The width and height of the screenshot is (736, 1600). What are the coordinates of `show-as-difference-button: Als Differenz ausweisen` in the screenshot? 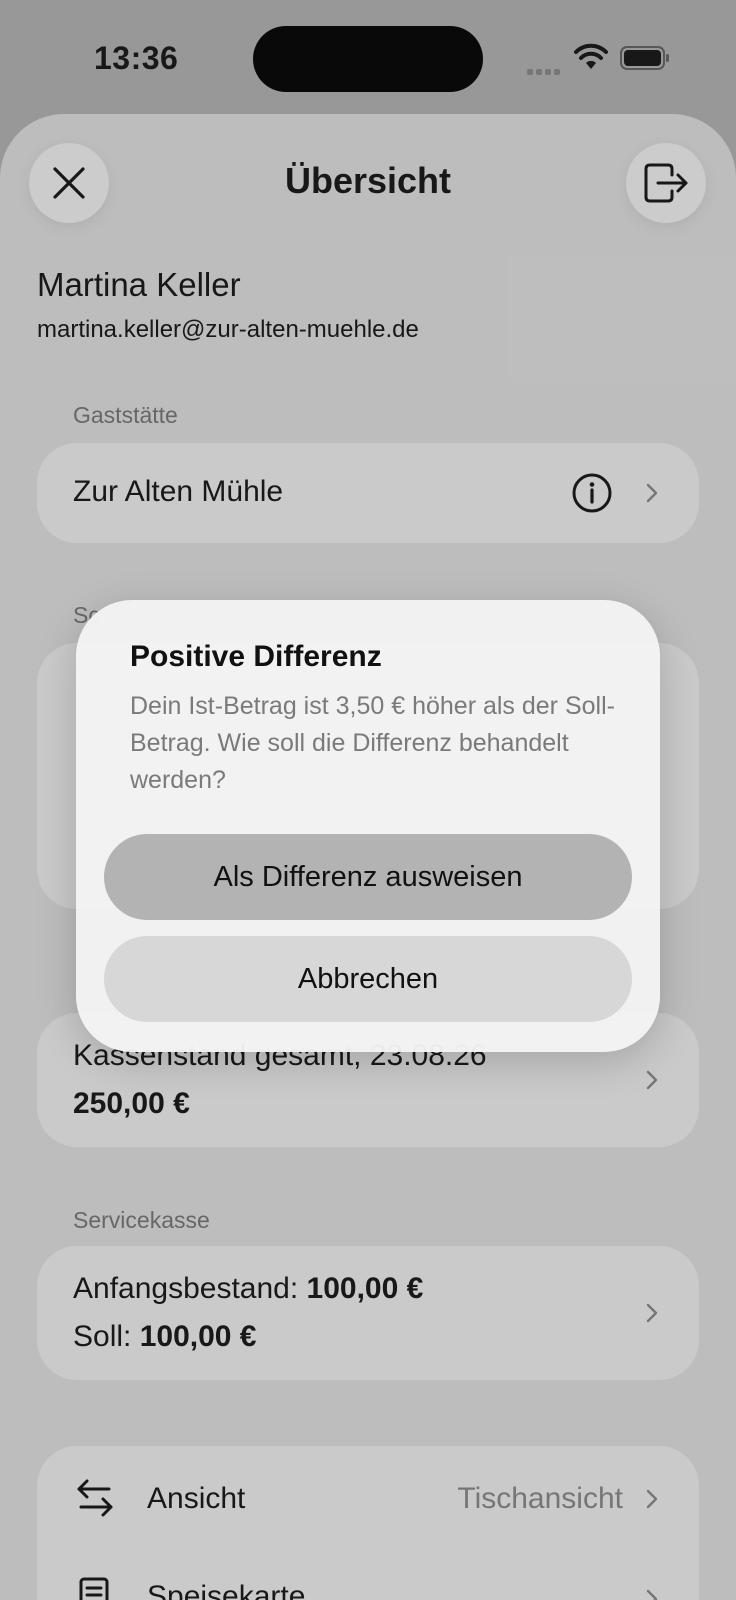 It's located at (368, 877).